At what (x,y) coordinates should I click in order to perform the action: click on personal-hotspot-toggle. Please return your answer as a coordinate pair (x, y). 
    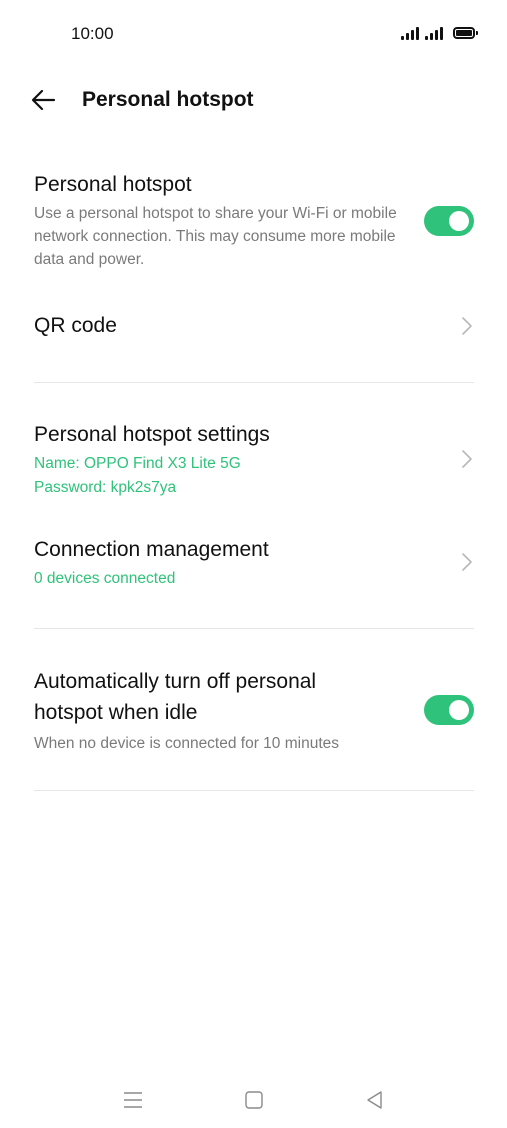
    Looking at the image, I should click on (449, 221).